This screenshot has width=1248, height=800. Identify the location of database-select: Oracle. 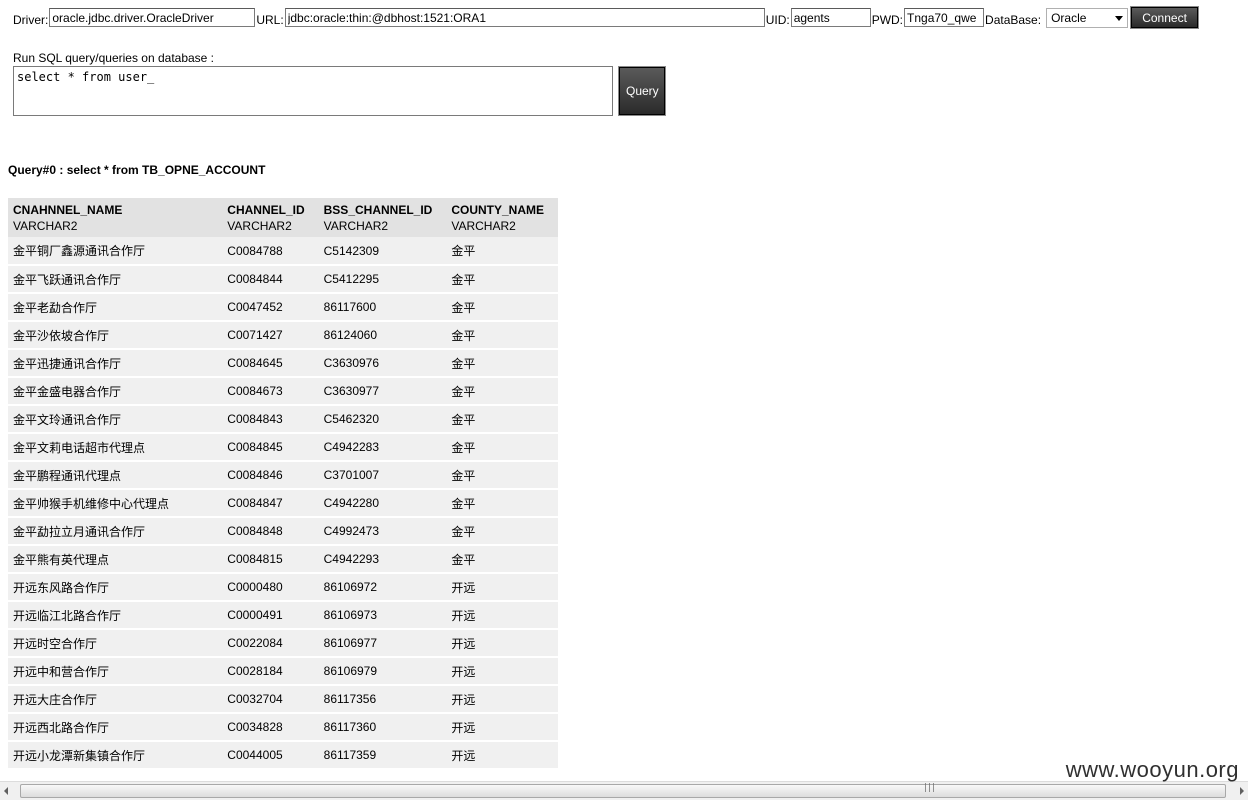
(1087, 18).